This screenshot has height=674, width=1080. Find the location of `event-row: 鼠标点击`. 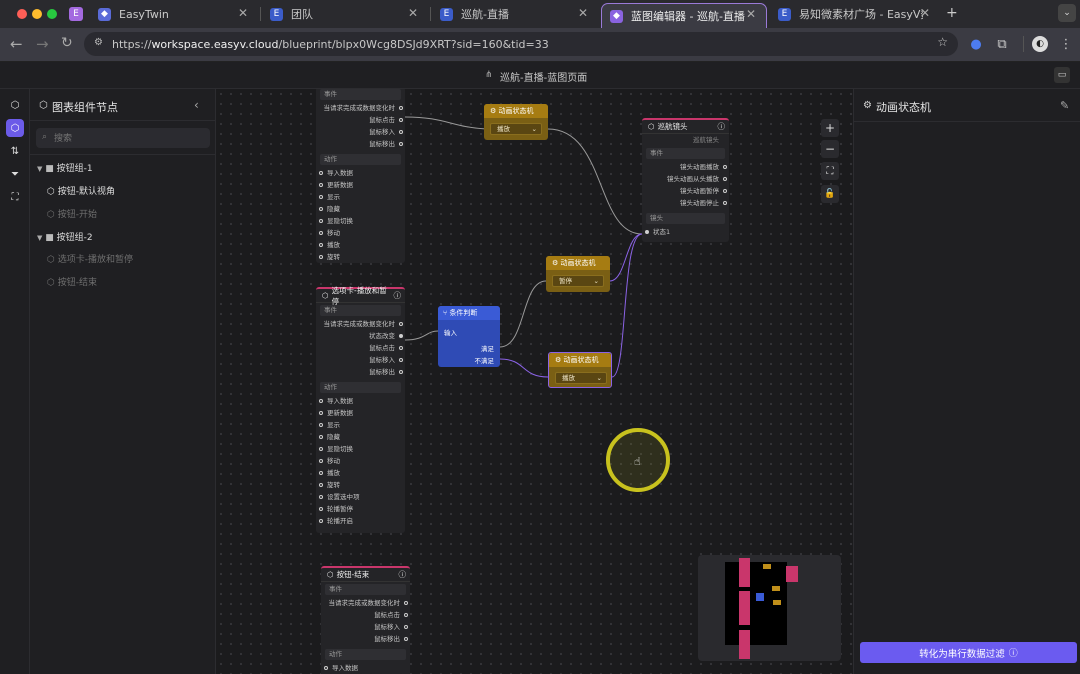

event-row: 鼠标点击 is located at coordinates (360, 120).